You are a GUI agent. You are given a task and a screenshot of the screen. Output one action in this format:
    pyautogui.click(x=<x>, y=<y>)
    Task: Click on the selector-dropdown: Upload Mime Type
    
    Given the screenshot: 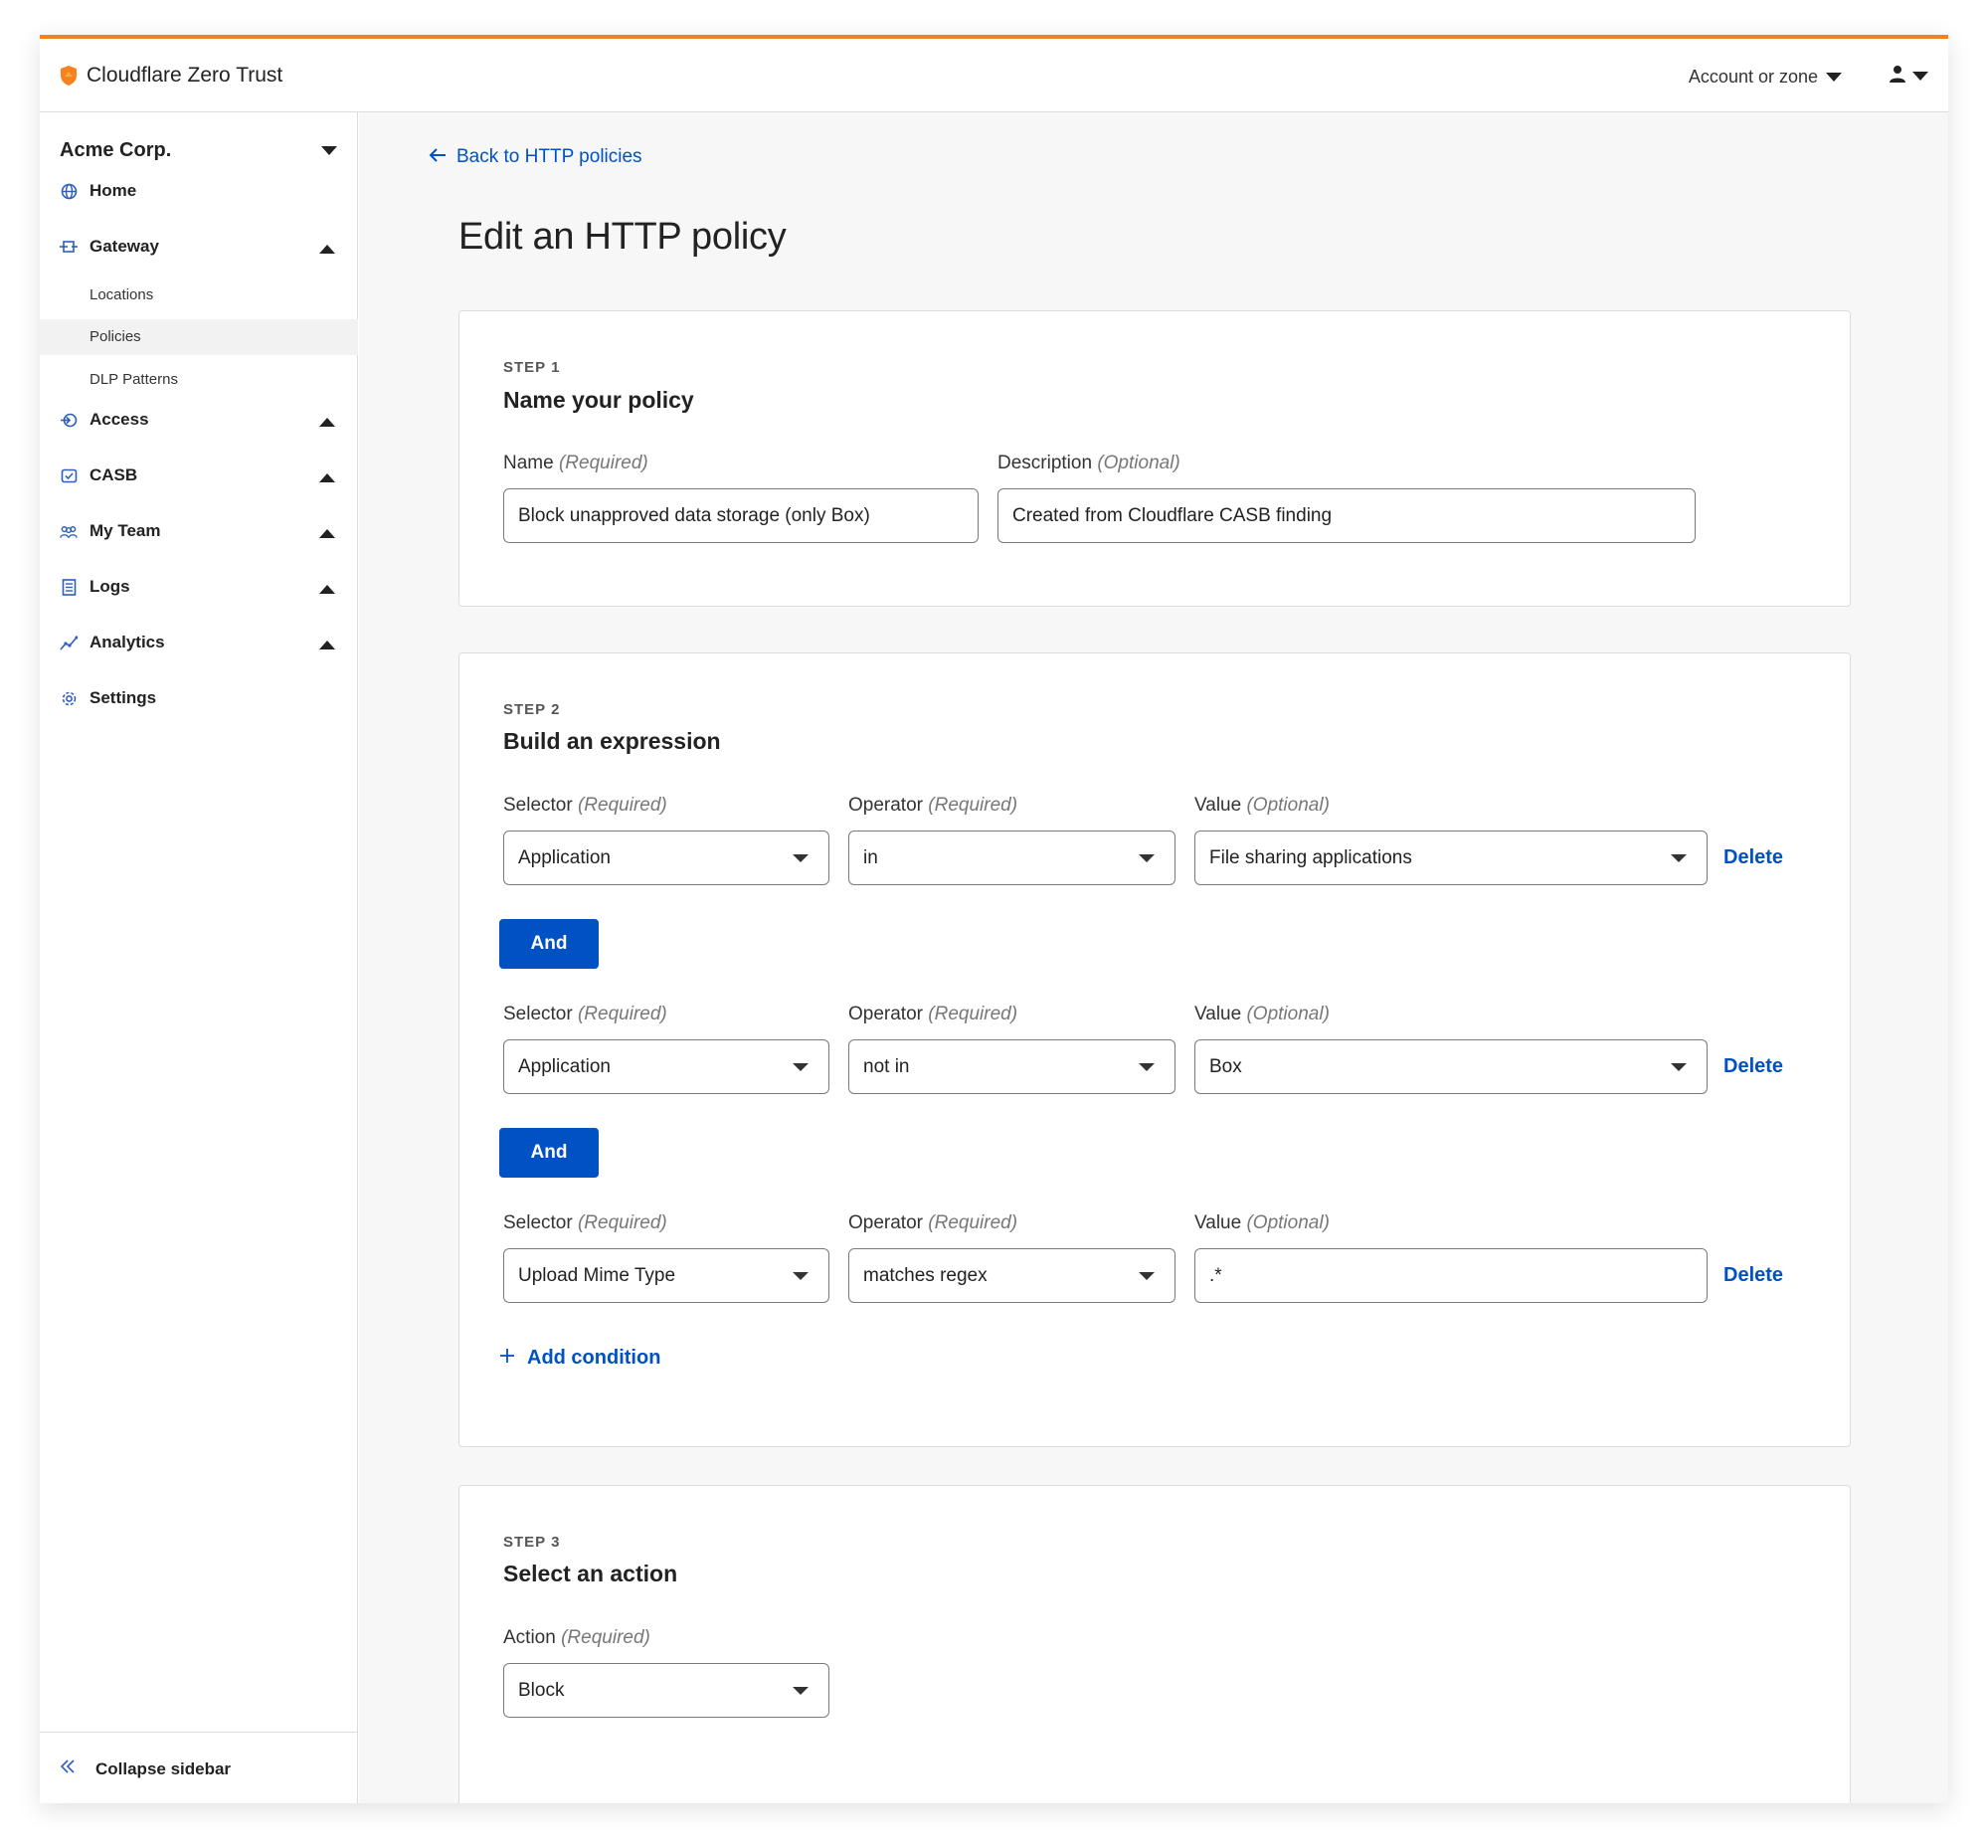 What is the action you would take?
    pyautogui.click(x=666, y=1275)
    